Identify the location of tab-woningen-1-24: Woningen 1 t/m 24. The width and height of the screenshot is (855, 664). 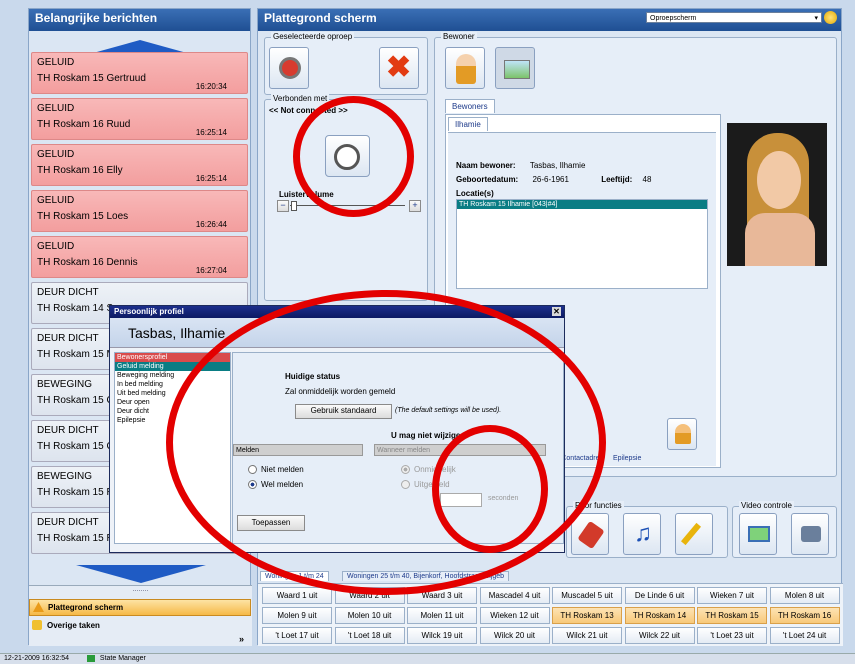
(294, 576).